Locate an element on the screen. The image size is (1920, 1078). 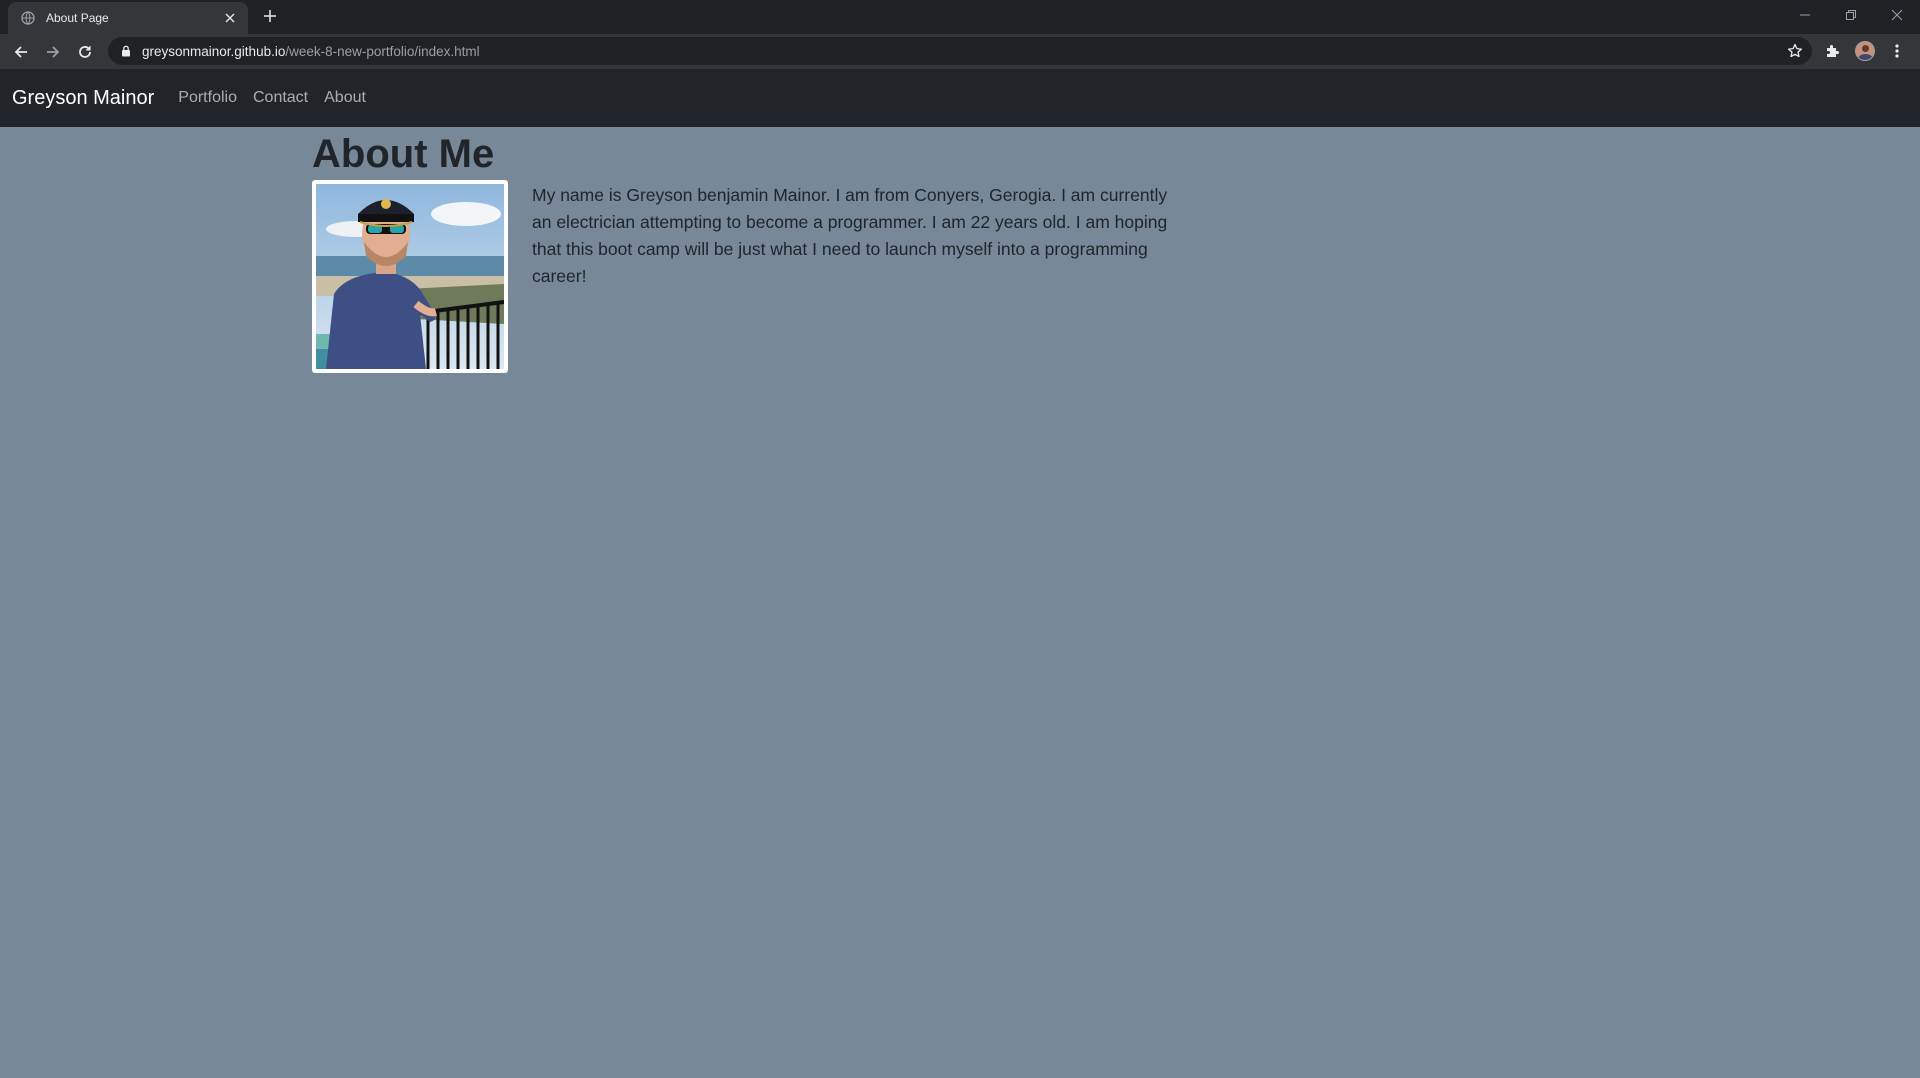
close-icon is located at coordinates (230, 18).